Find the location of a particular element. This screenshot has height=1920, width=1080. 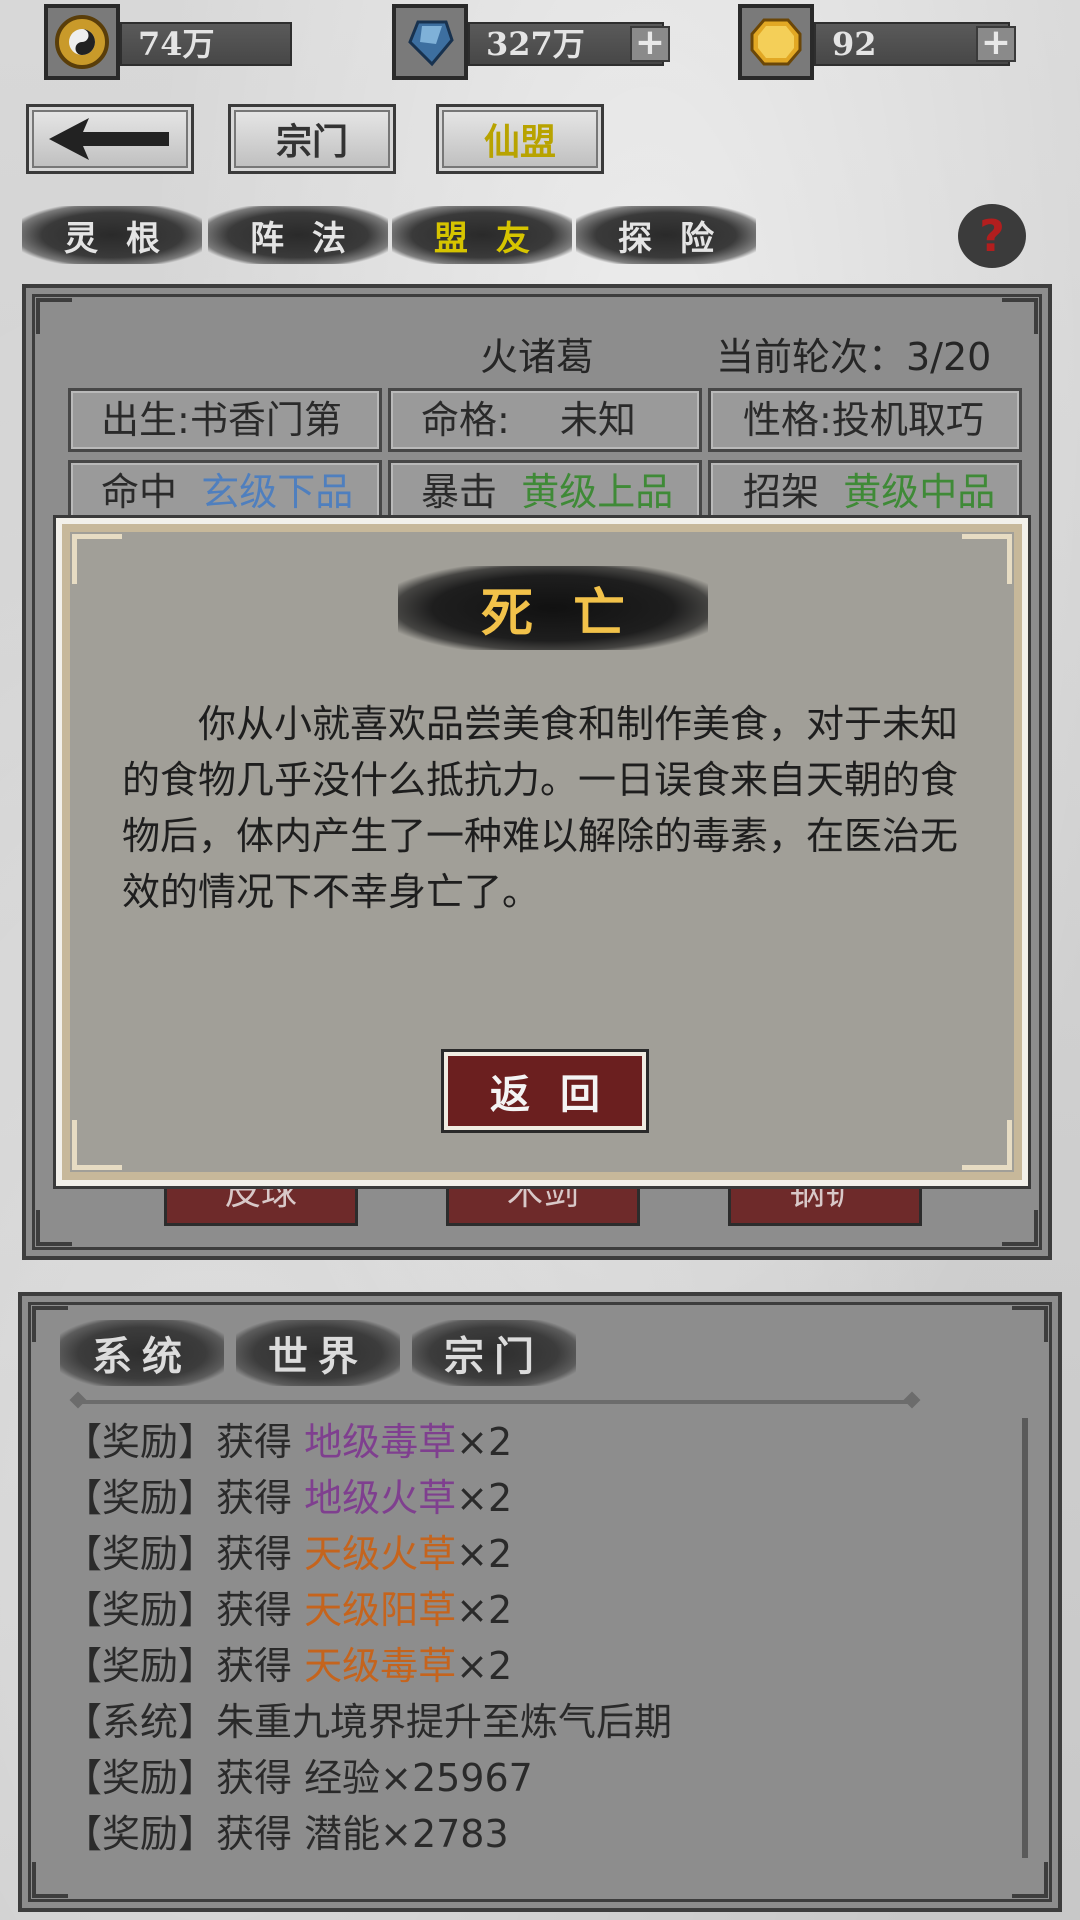

attr-fate: 命格: 未知 is located at coordinates (545, 420).